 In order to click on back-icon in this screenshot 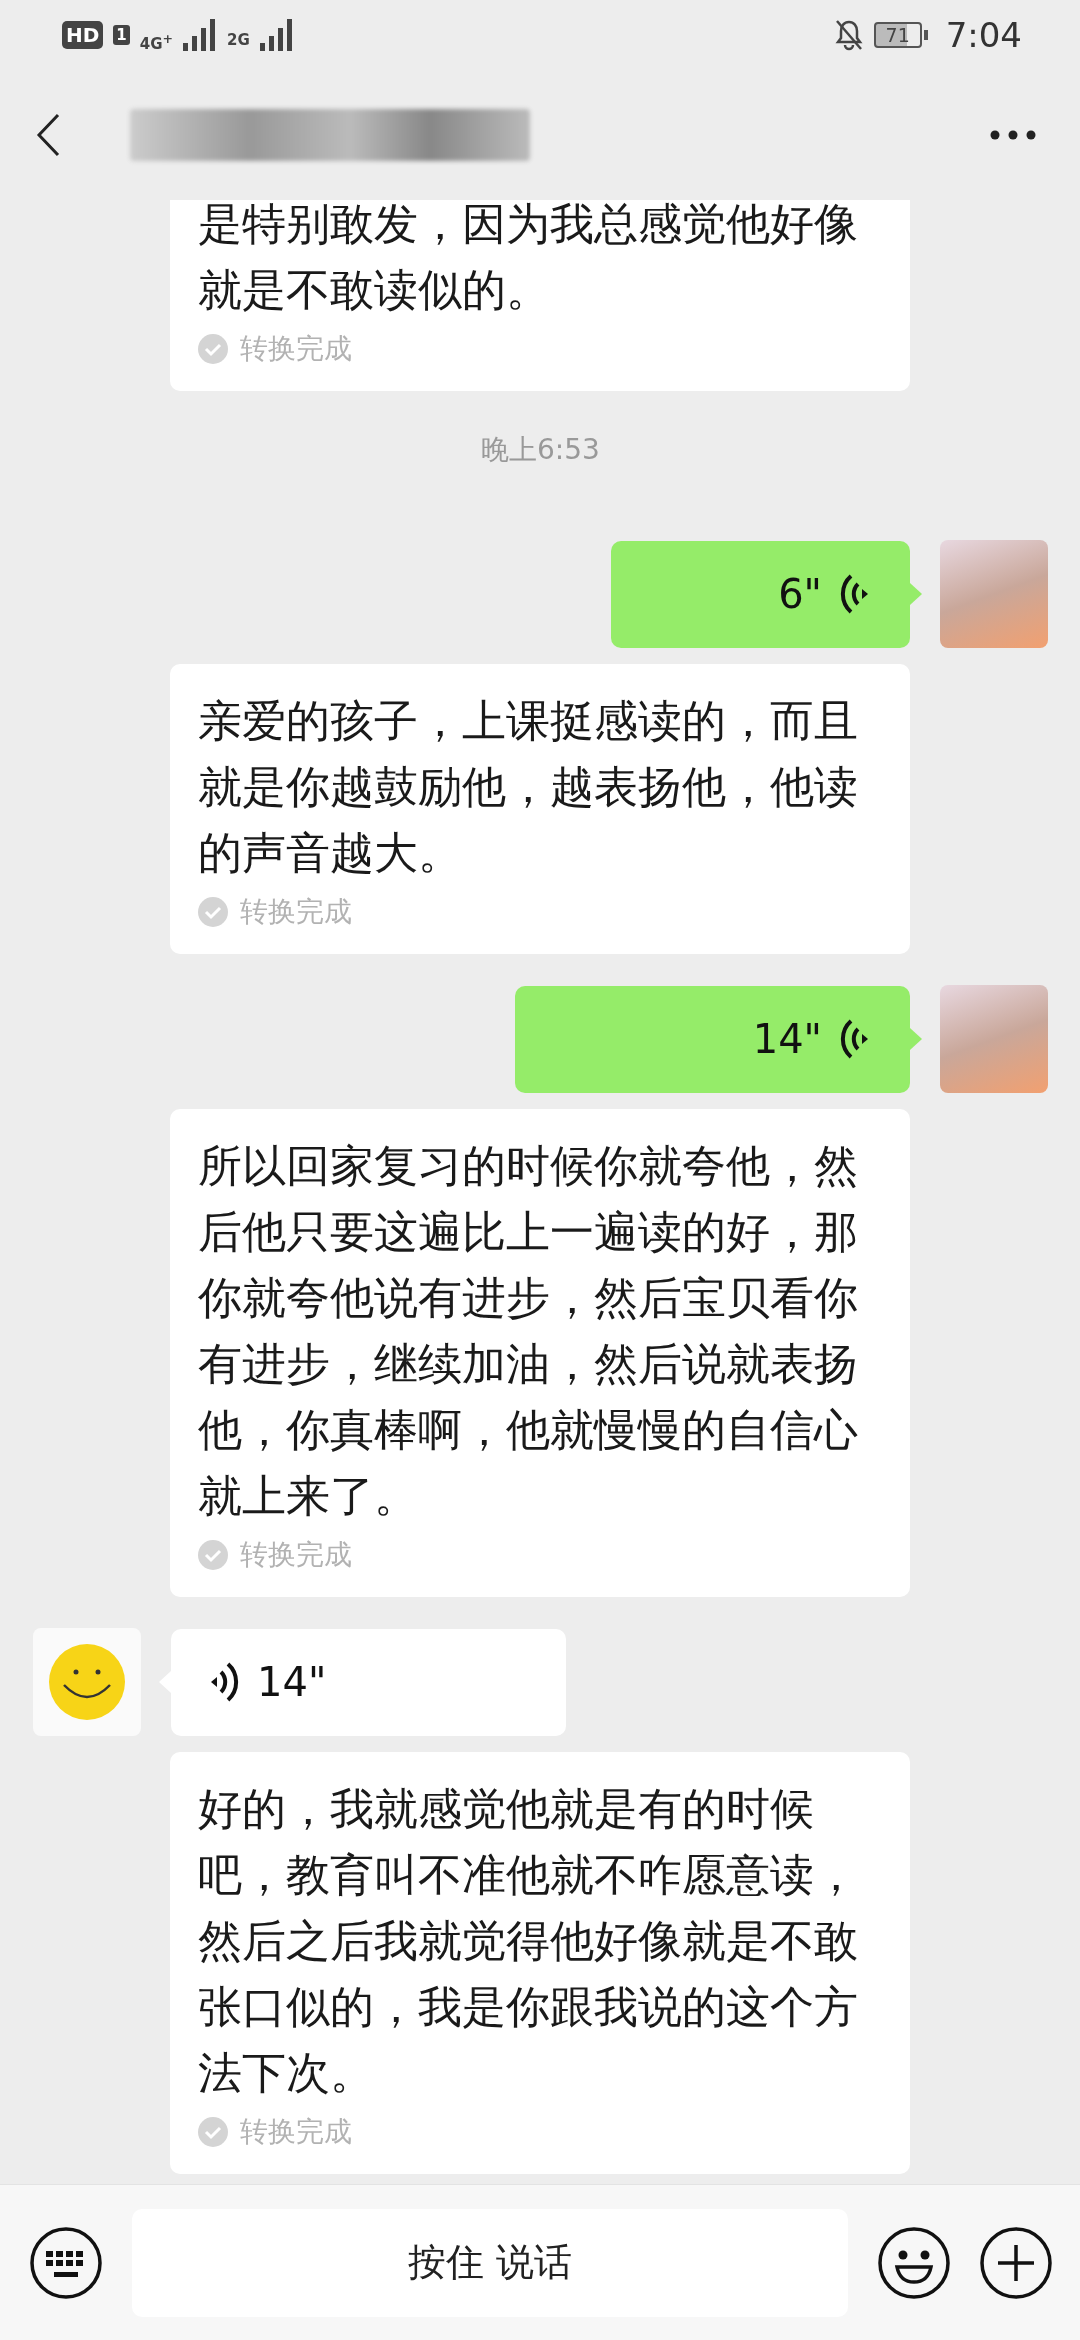, I will do `click(48, 135)`.